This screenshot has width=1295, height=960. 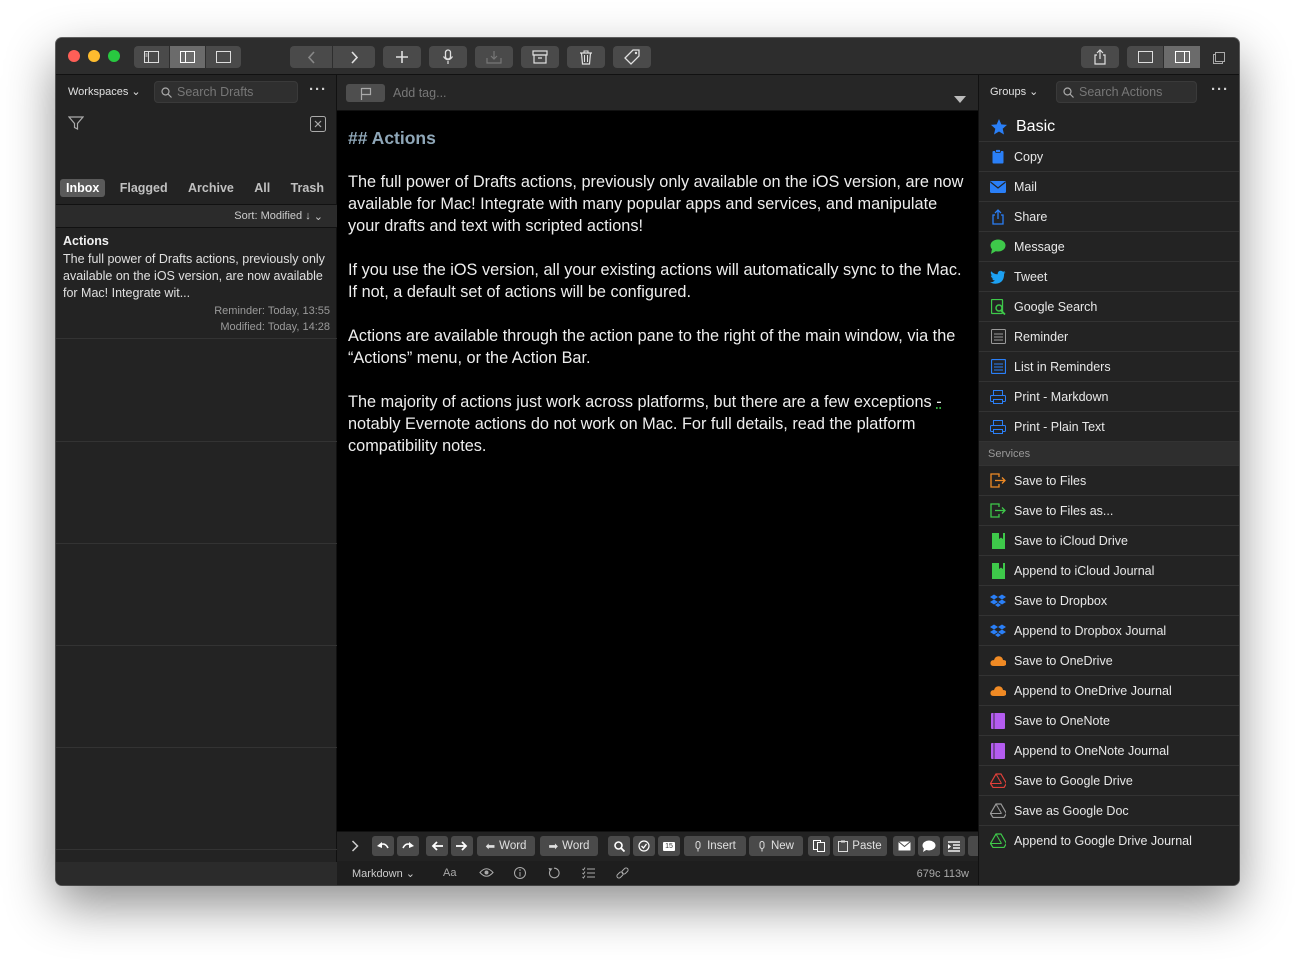 What do you see at coordinates (494, 57) in the screenshot?
I see `archive-inbox-icon` at bounding box center [494, 57].